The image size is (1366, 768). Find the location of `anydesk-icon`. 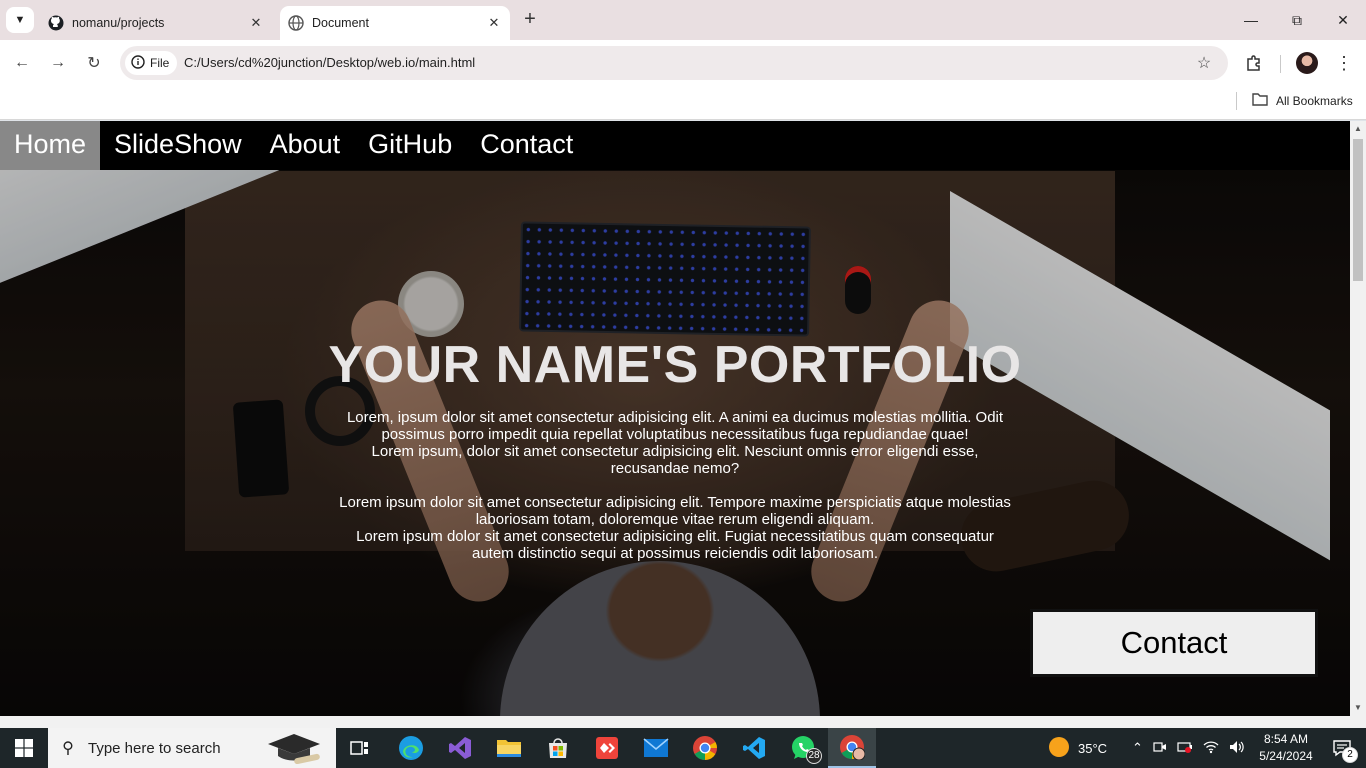

anydesk-icon is located at coordinates (607, 748).